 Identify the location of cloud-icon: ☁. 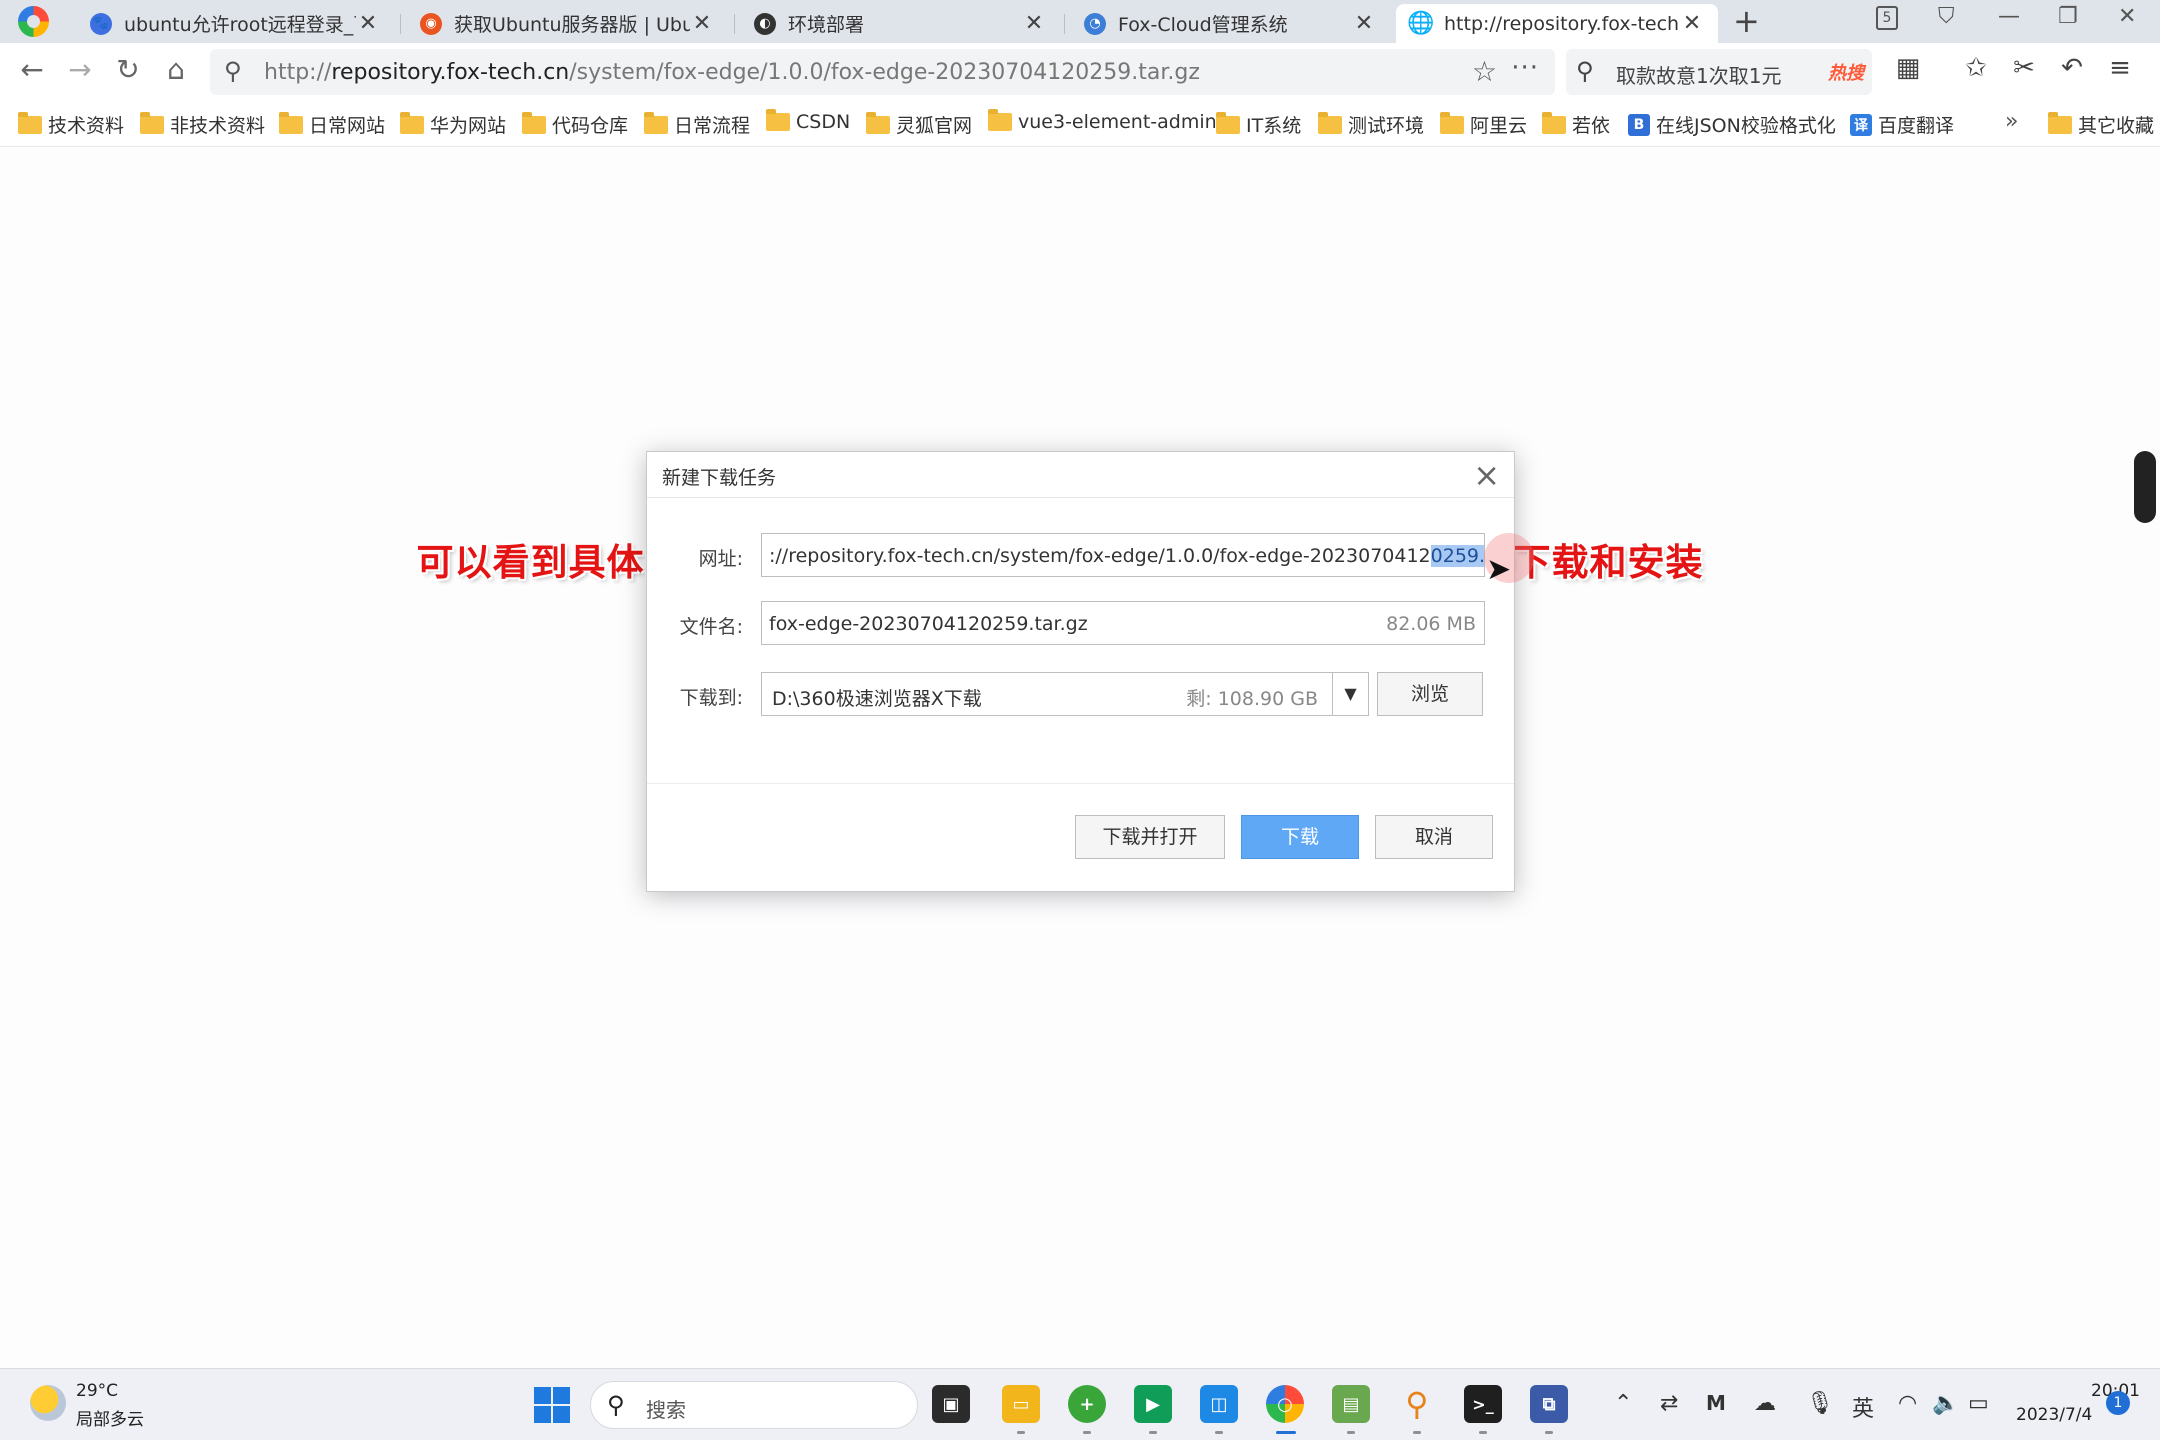
(1765, 1403).